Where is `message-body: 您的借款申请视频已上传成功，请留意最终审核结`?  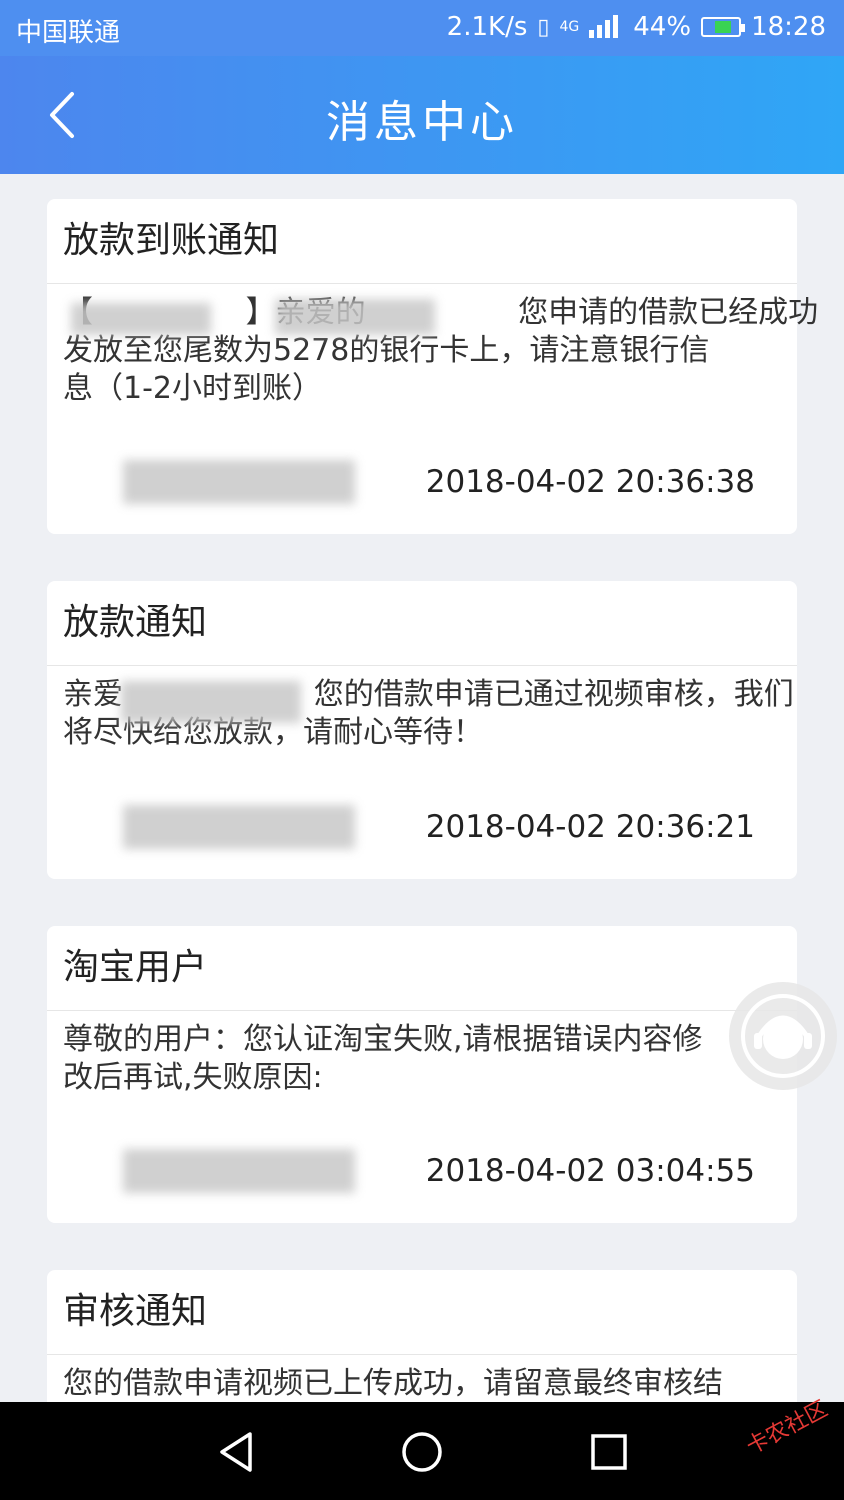 message-body: 您的借款申请视频已上传成功，请留意最终审核结 is located at coordinates (422, 1378).